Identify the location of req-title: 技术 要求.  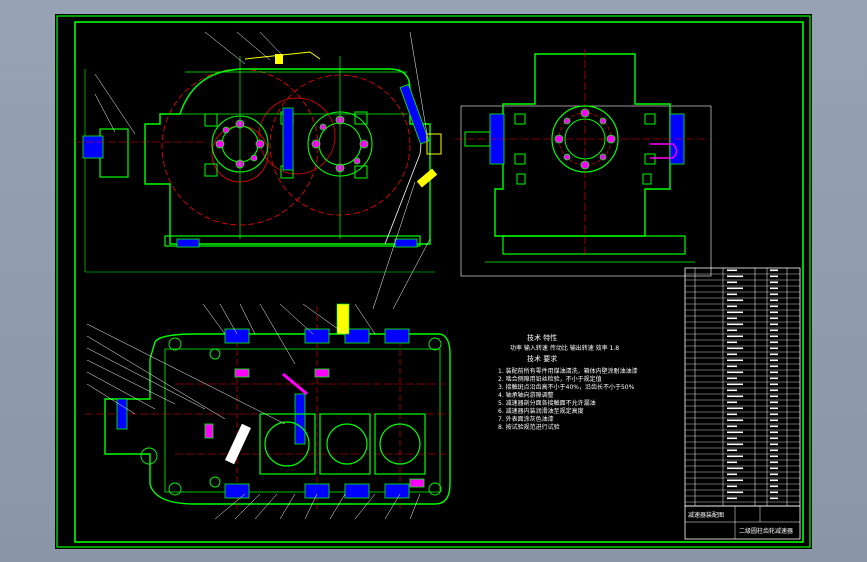
(542, 358).